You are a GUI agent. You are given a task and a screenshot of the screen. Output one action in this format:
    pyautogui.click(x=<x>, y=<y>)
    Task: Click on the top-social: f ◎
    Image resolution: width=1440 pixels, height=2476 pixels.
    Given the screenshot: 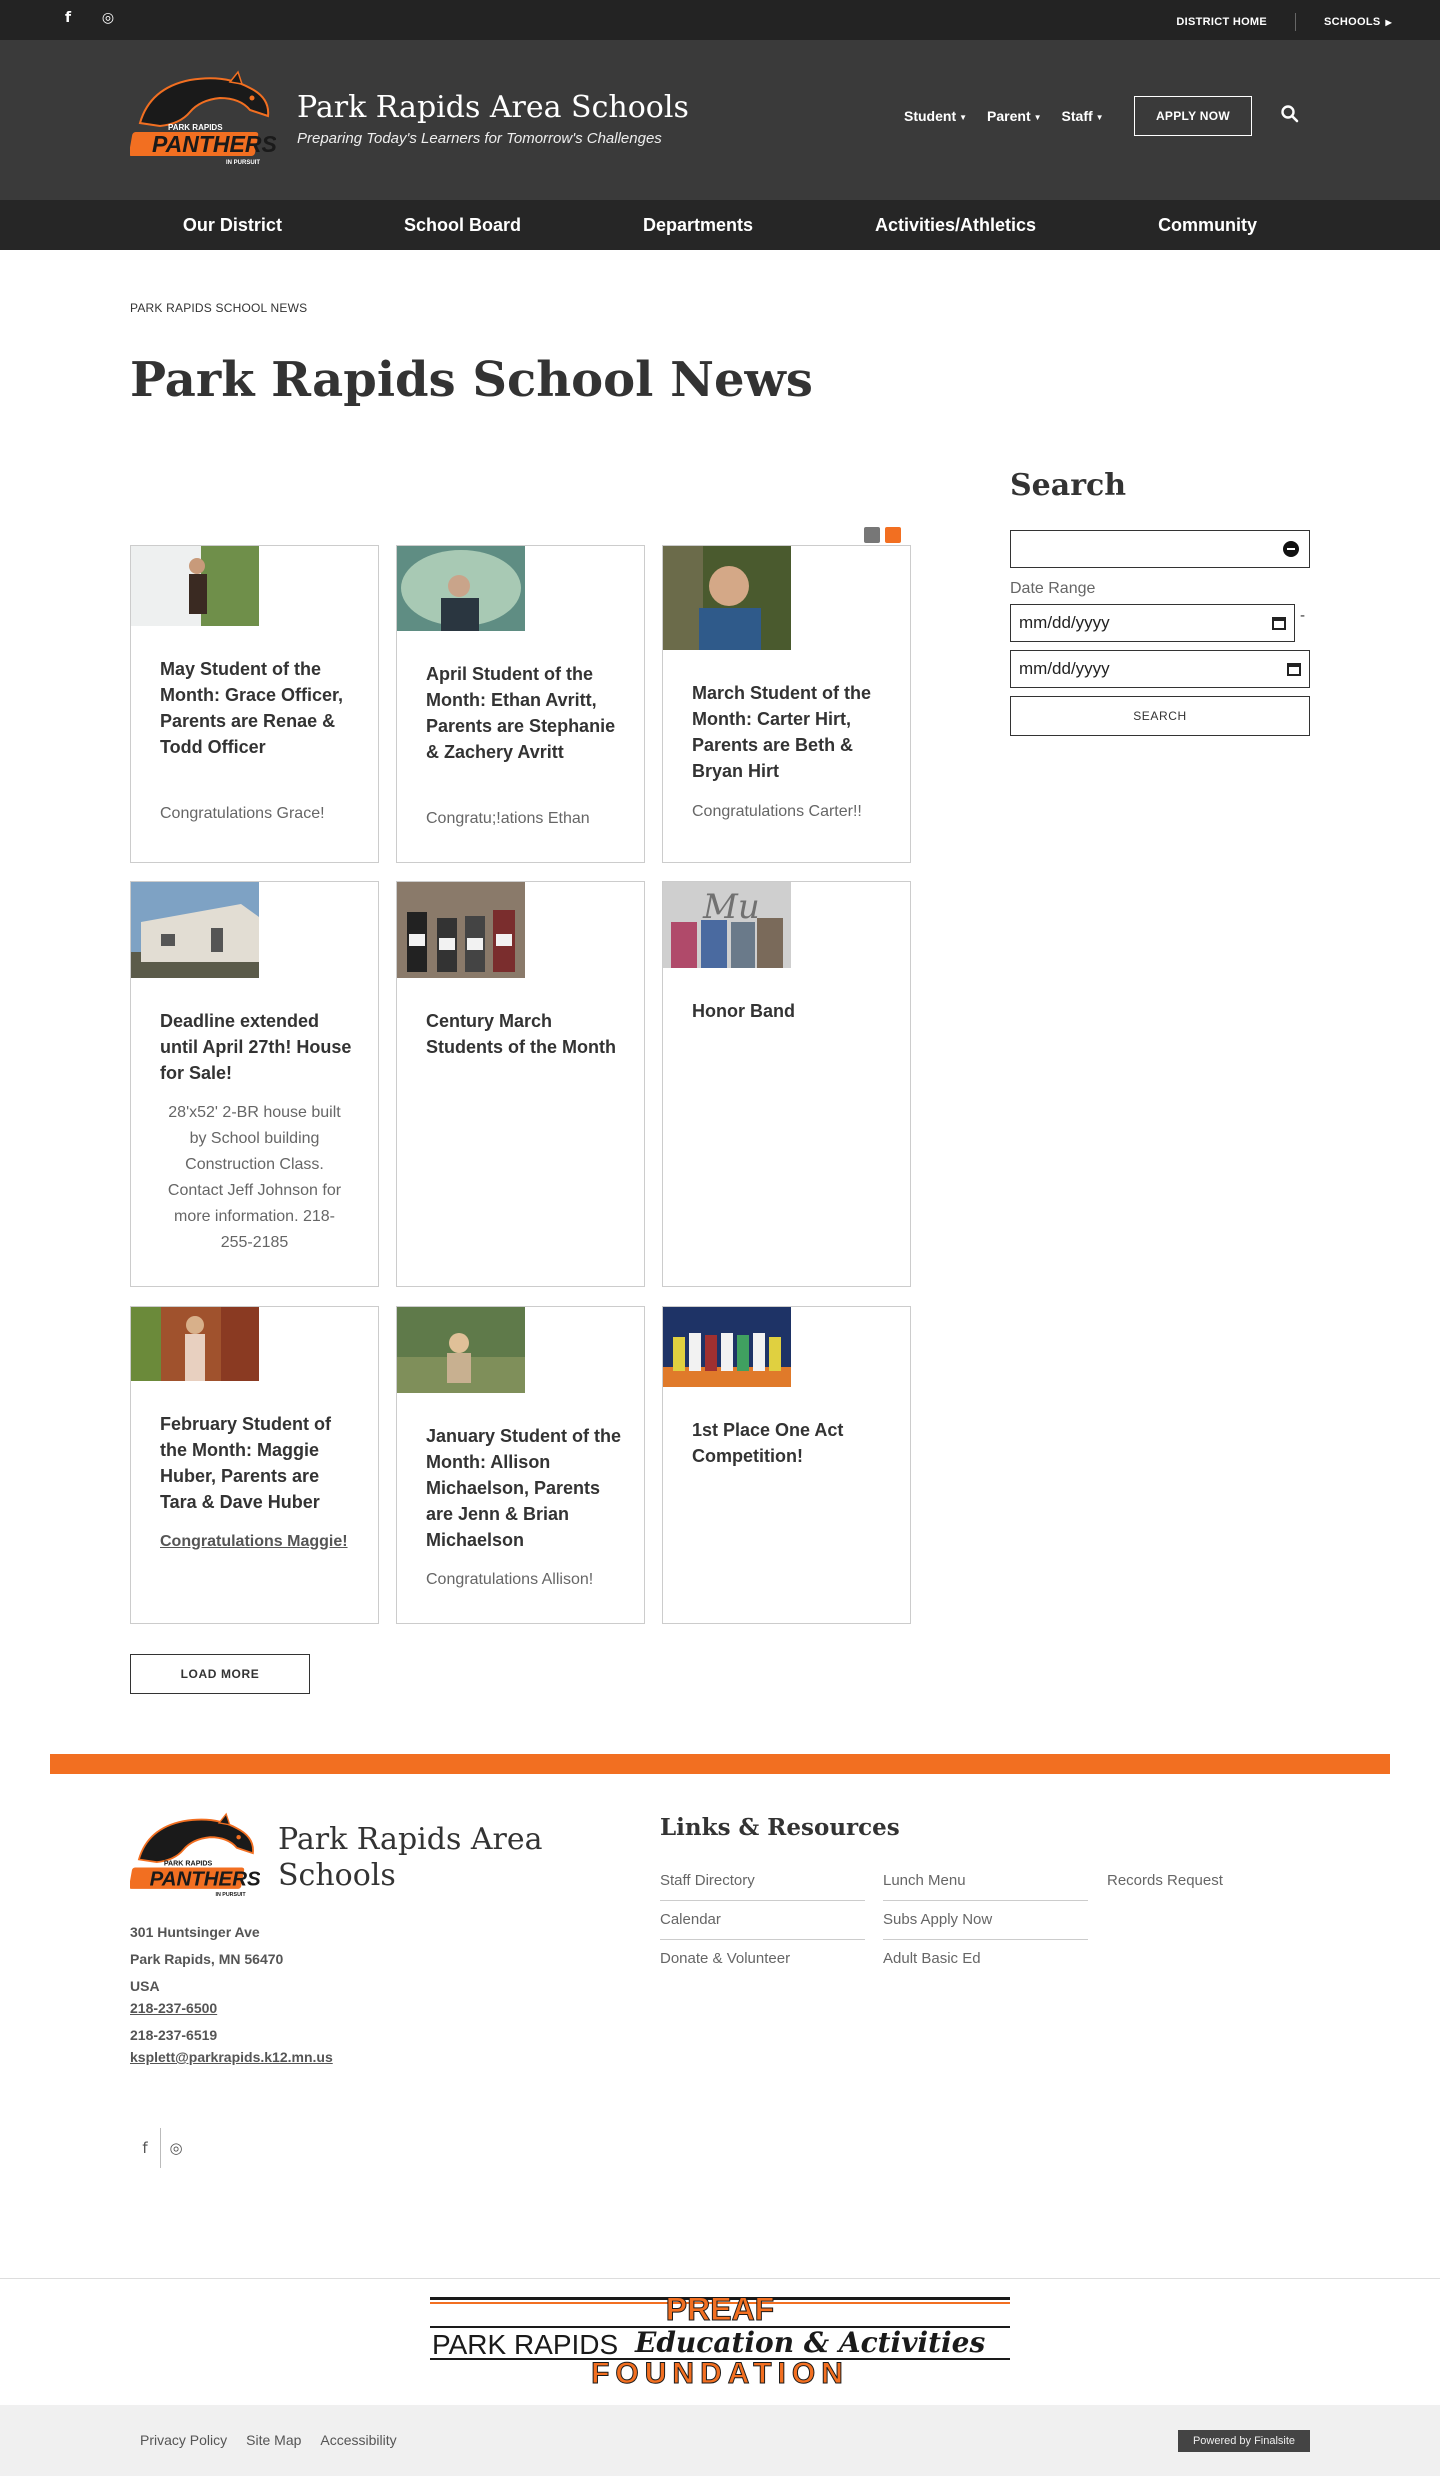 What is the action you would take?
    pyautogui.click(x=88, y=18)
    